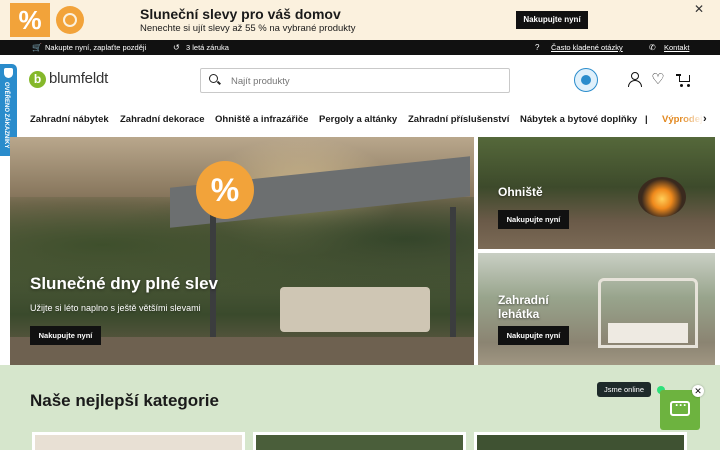 The height and width of the screenshot is (450, 720). Describe the element at coordinates (578, 119) in the screenshot. I see `nav-item-home-furniture: Nábytek a bytové doplňky` at that location.